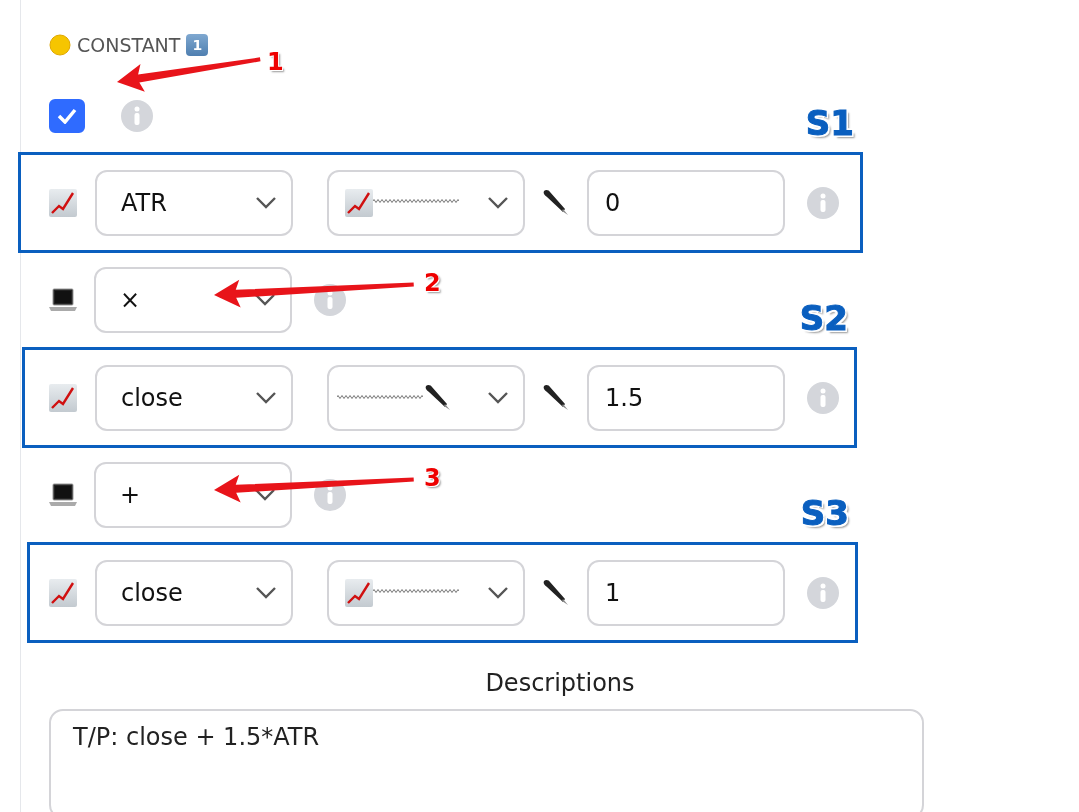 The width and height of the screenshot is (1079, 812). Describe the element at coordinates (193, 495) in the screenshot. I see `operator-select: +` at that location.